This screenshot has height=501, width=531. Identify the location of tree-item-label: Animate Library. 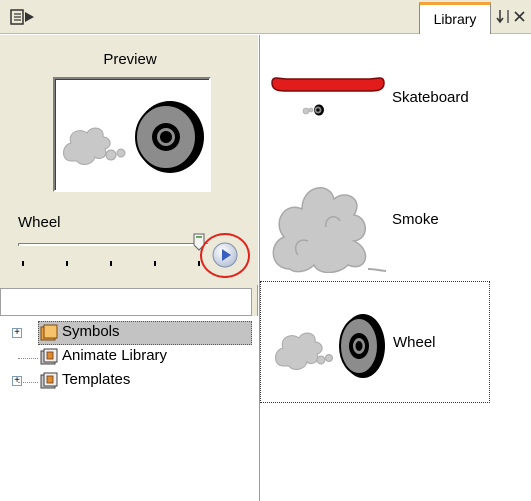
(115, 355).